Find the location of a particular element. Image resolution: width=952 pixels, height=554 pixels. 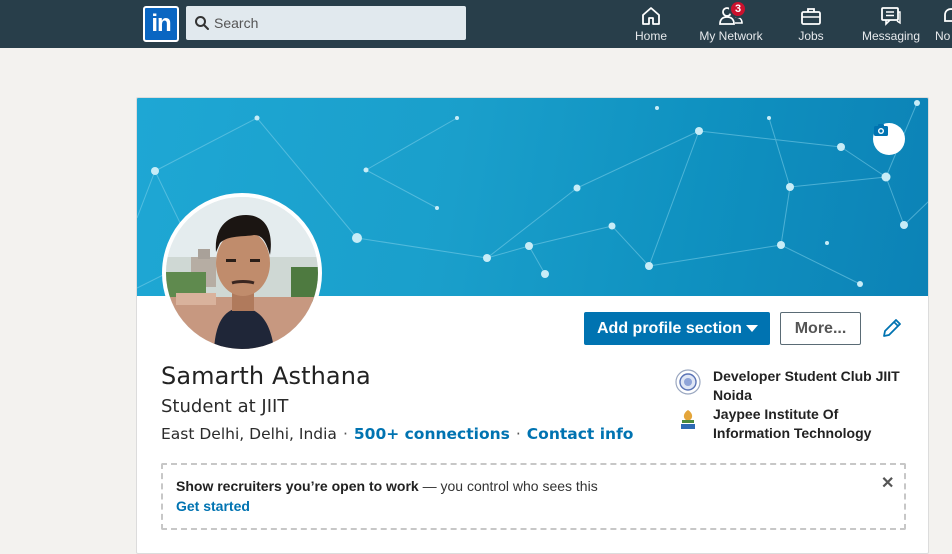

search-icon is located at coordinates (202, 23).